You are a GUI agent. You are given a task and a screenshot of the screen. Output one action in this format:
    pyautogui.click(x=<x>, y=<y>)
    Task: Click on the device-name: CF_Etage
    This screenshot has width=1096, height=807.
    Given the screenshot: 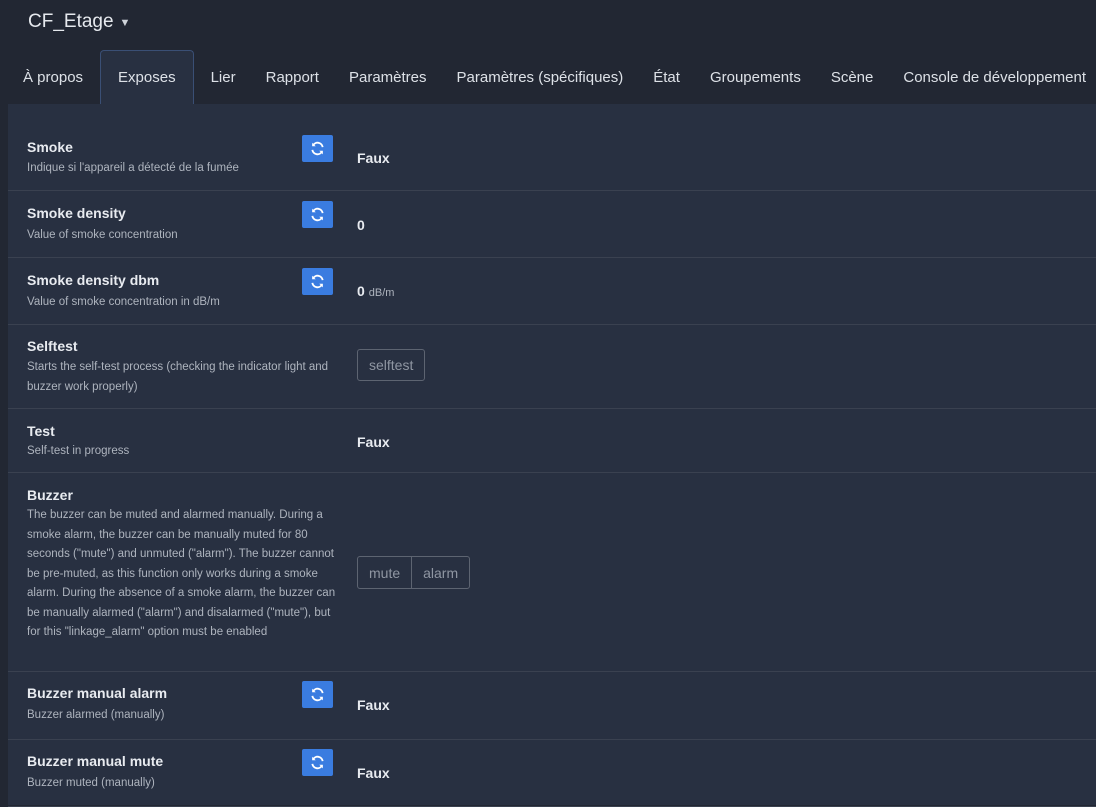 What is the action you would take?
    pyautogui.click(x=71, y=22)
    